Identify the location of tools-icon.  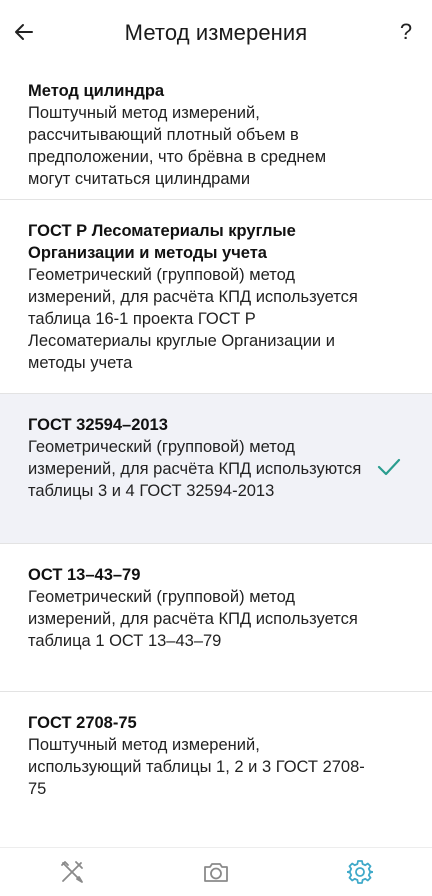
(72, 872).